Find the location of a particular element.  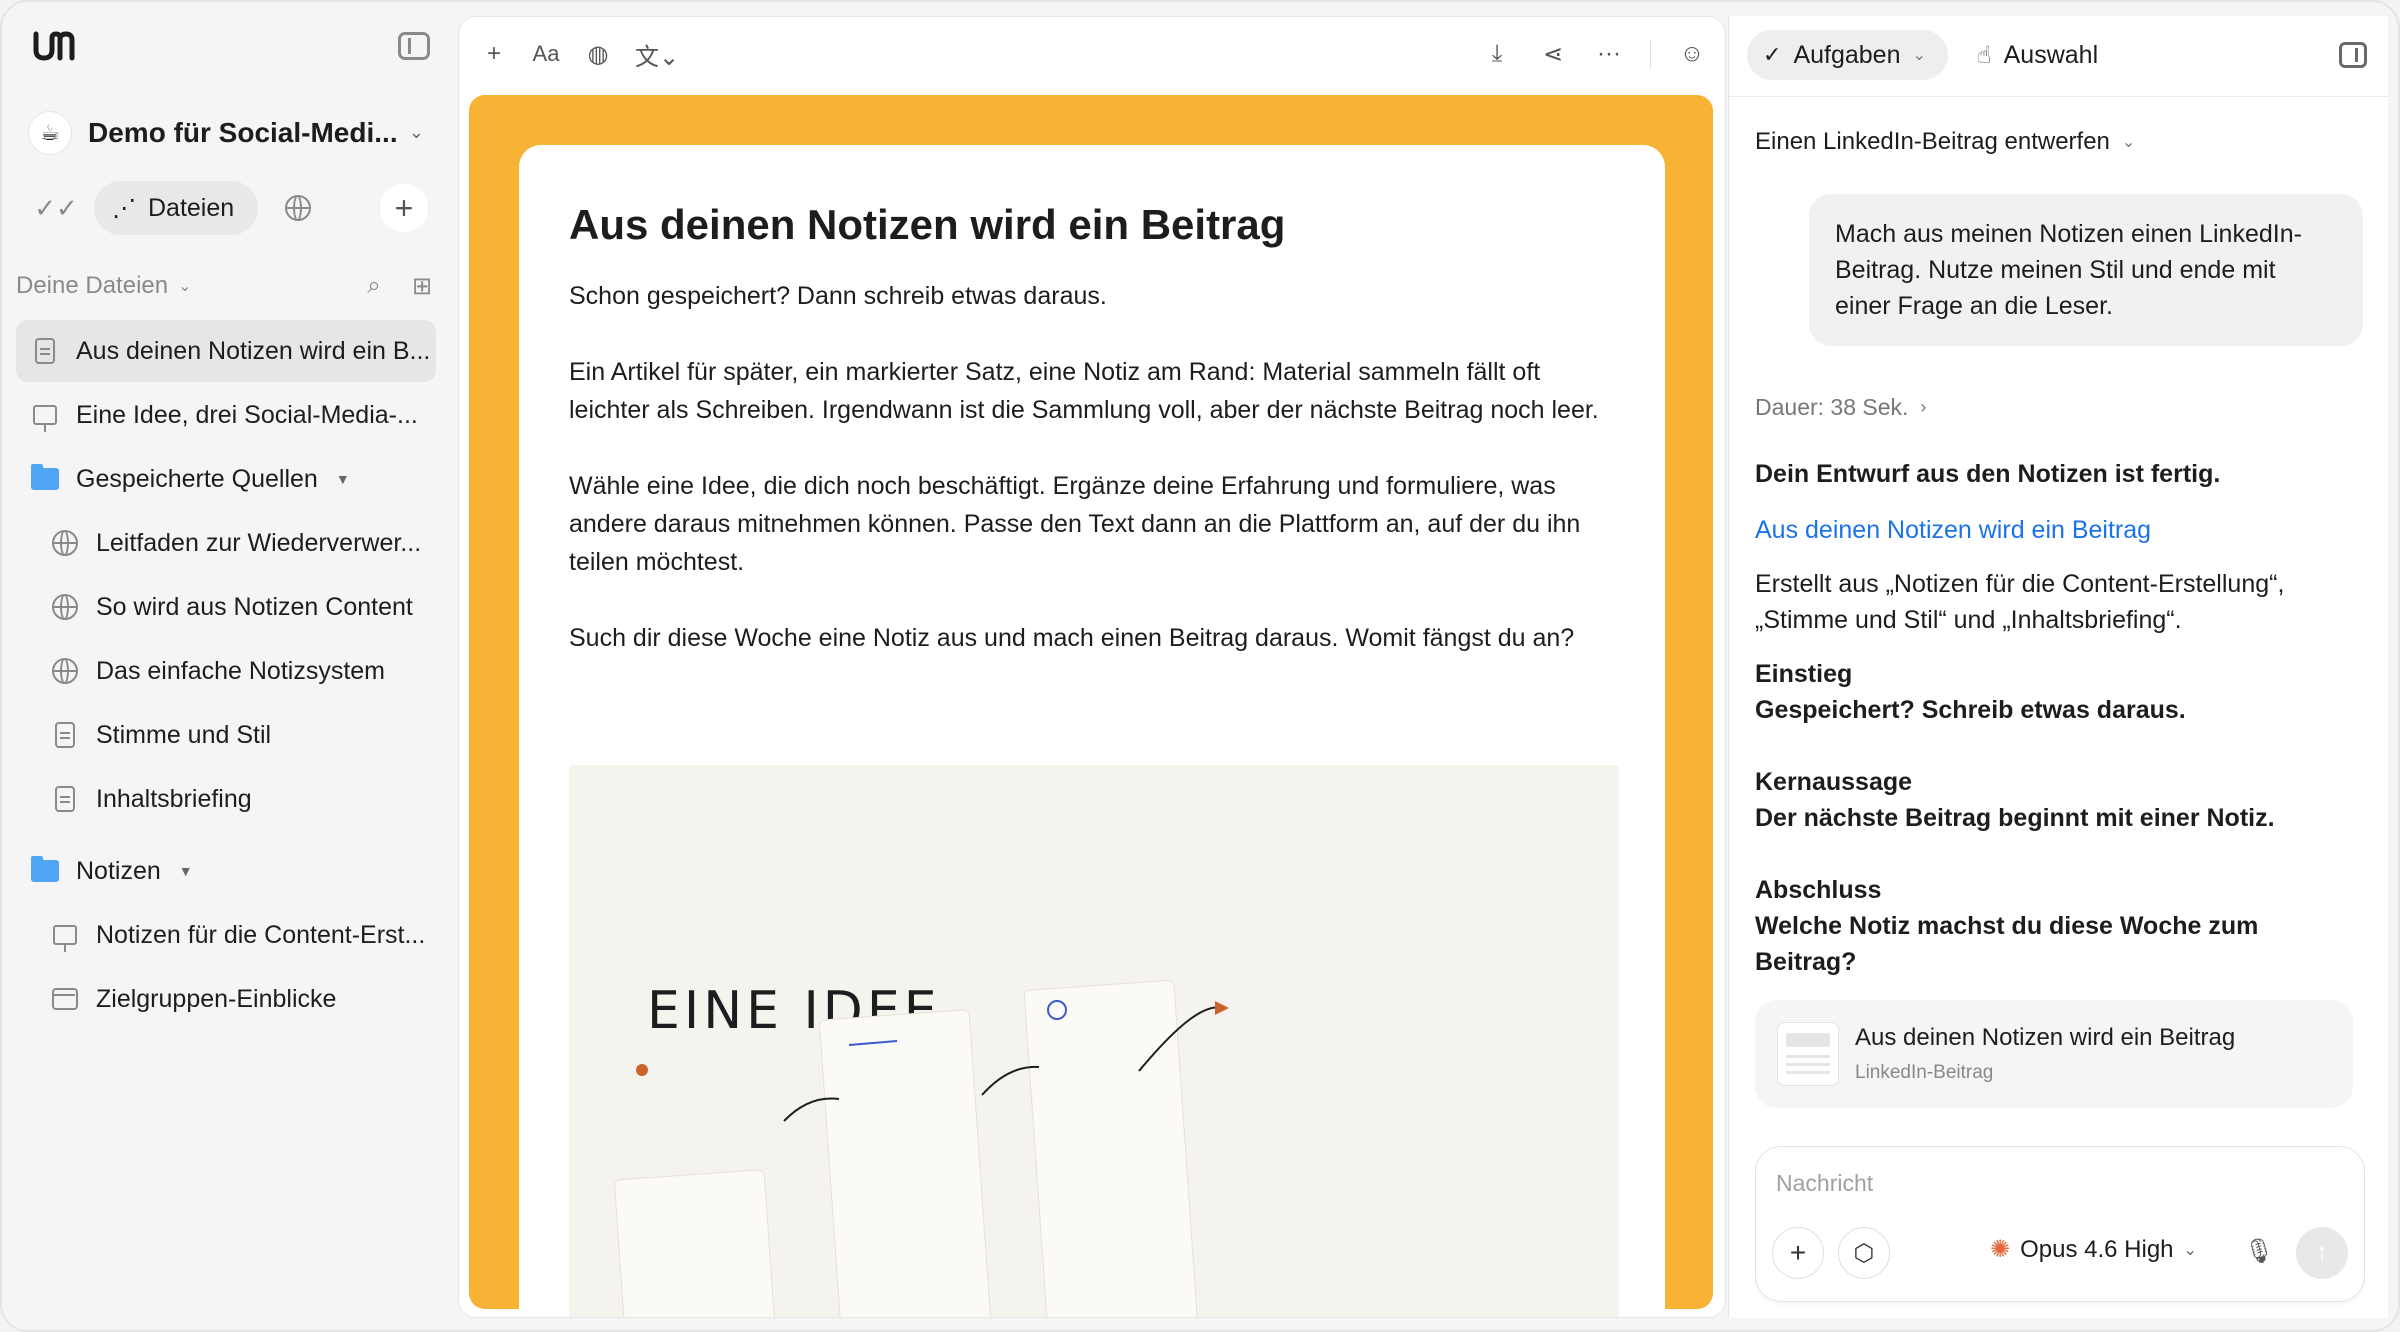

sparkle-icon: ⋰ is located at coordinates (124, 208).